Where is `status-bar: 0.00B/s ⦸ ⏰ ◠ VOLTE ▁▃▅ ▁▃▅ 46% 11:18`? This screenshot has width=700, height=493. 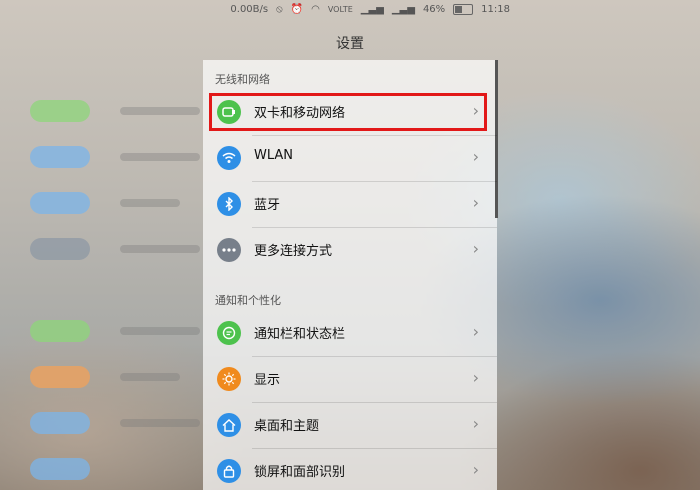 status-bar: 0.00B/s ⦸ ⏰ ◠ VOLTE ▁▃▅ ▁▃▅ 46% 11:18 is located at coordinates (350, 11).